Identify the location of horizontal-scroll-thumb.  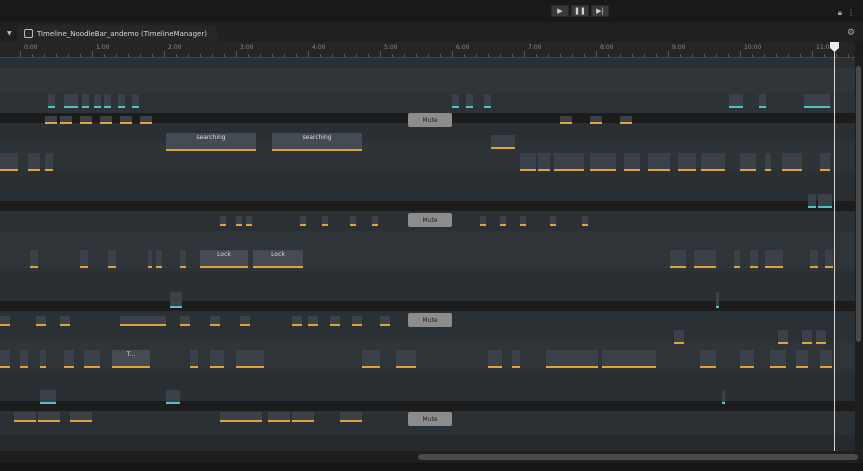
(638, 457).